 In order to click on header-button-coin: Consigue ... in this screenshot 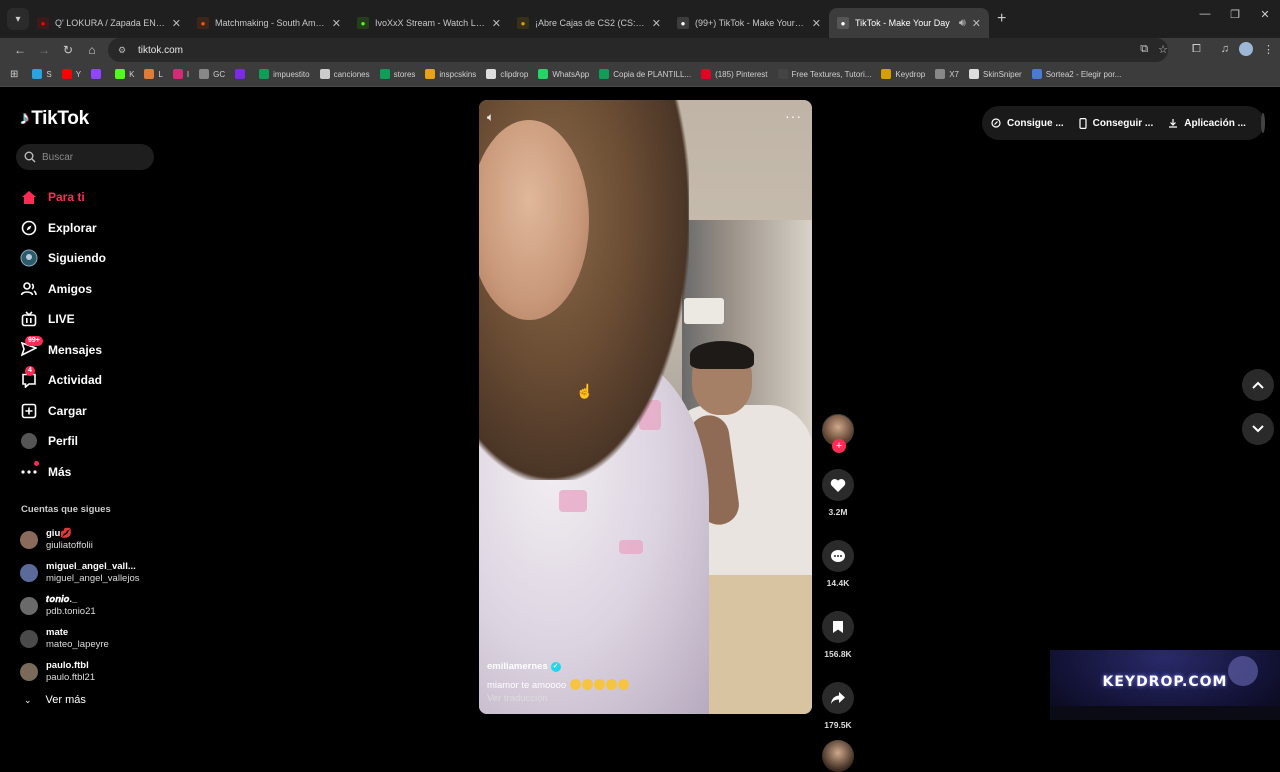, I will do `click(1027, 123)`.